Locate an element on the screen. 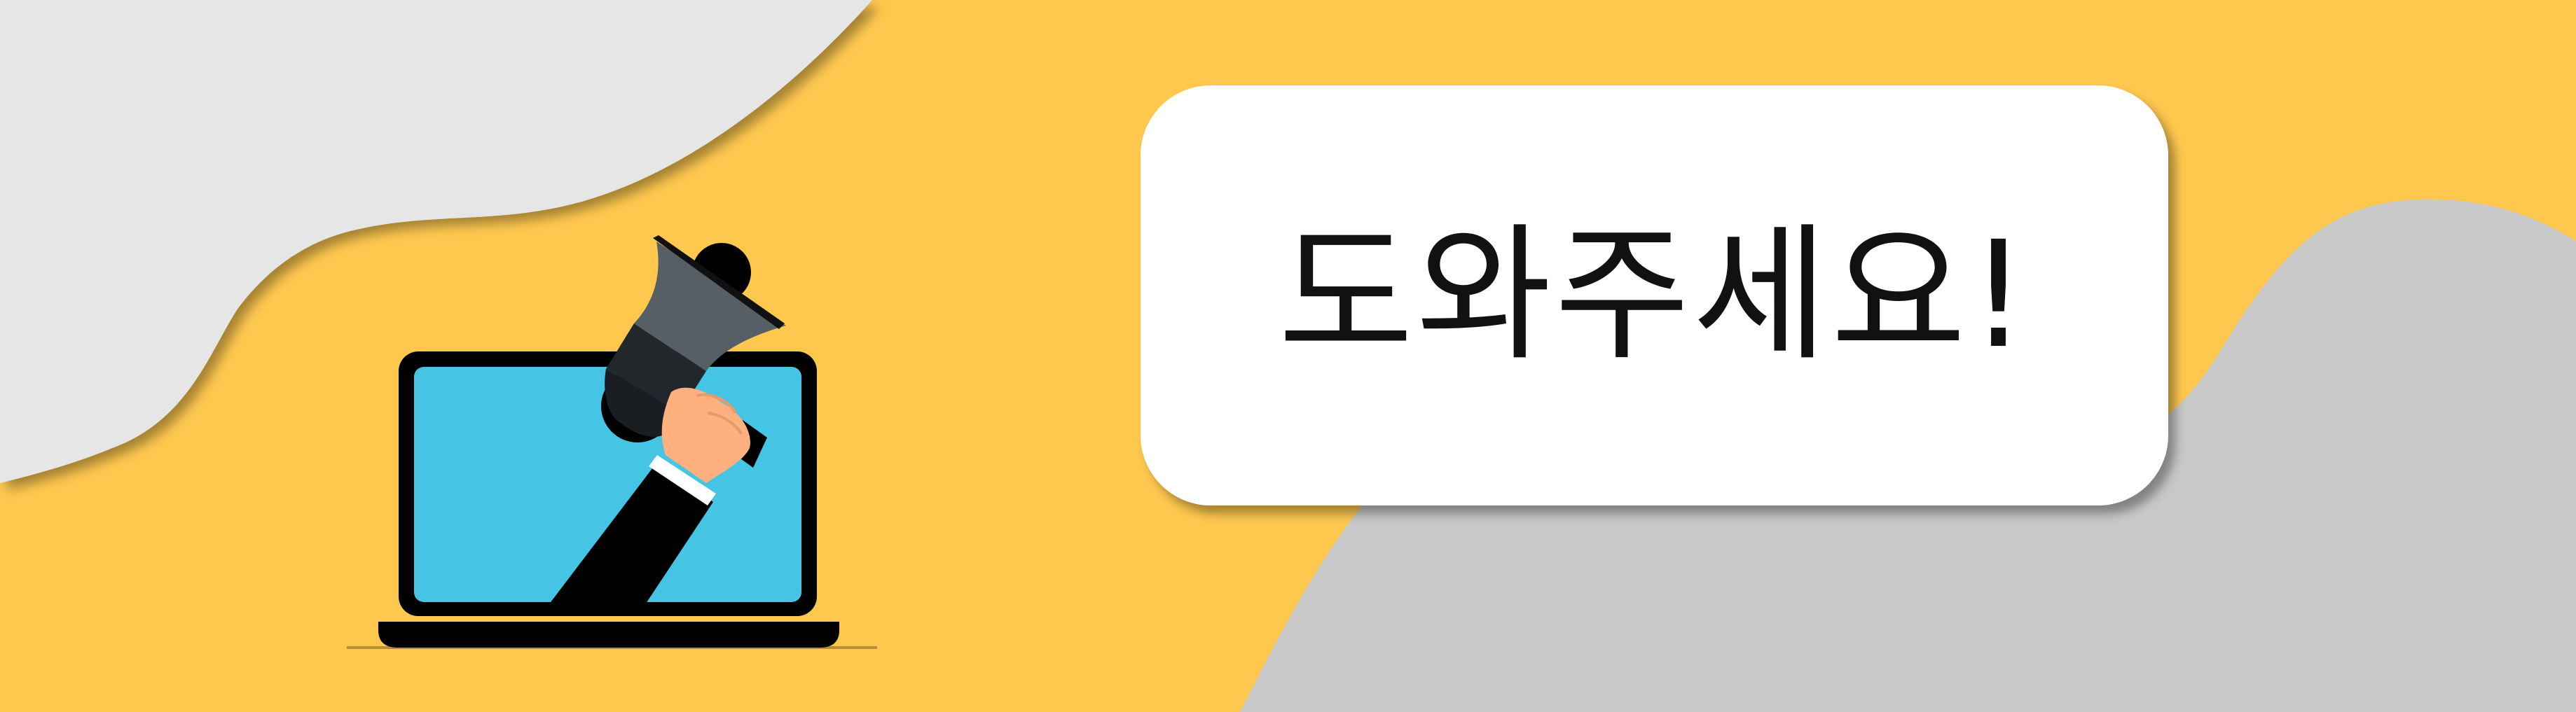 The width and height of the screenshot is (2576, 712). headline-text: 도와주세요! is located at coordinates (1654, 295).